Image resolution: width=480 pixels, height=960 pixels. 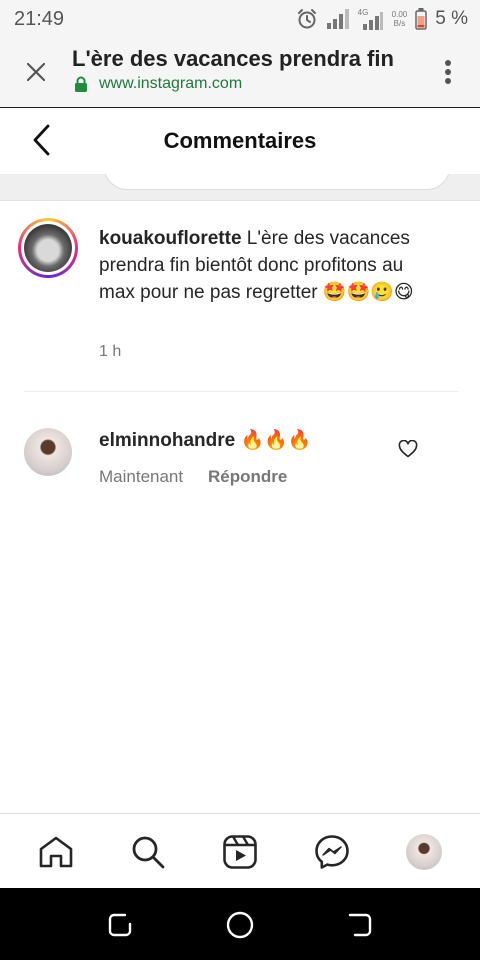 What do you see at coordinates (277, 182) in the screenshot?
I see `comment-input-field` at bounding box center [277, 182].